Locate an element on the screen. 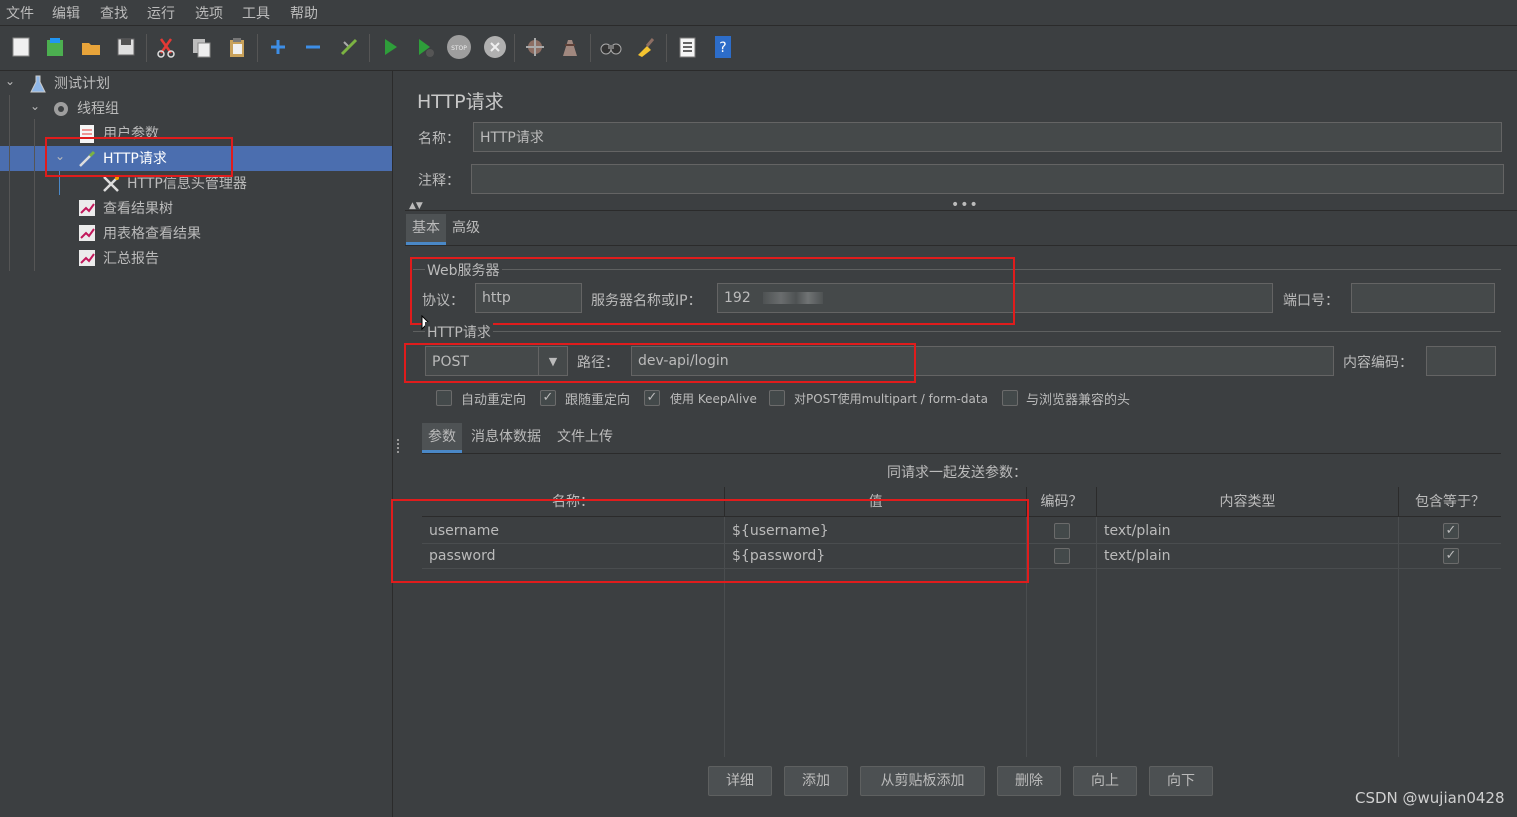 Image resolution: width=1517 pixels, height=817 pixels. server-input: 192 is located at coordinates (995, 298).